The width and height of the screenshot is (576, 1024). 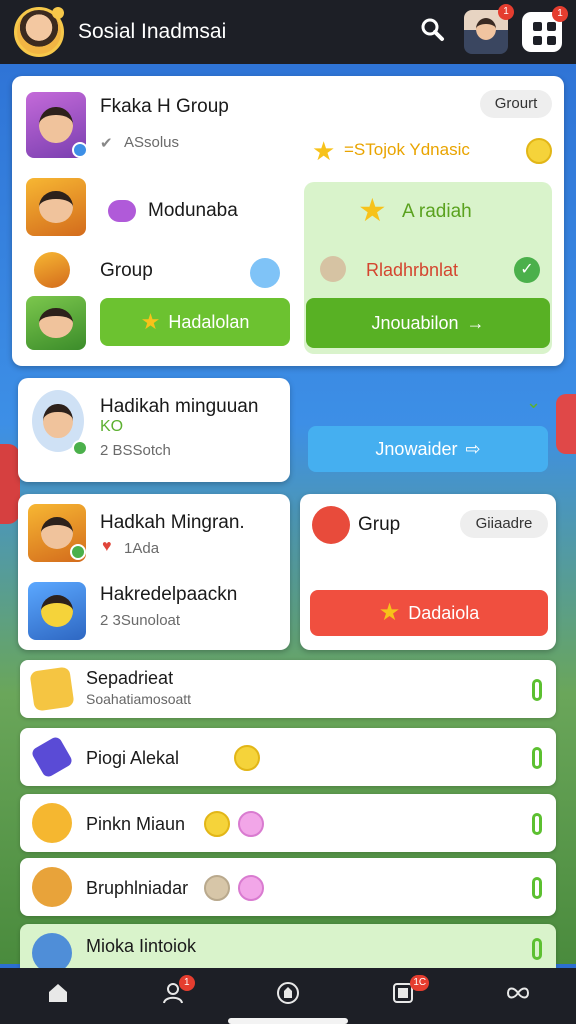 What do you see at coordinates (533, 402) in the screenshot?
I see `chevron-down-icon: ⌄` at bounding box center [533, 402].